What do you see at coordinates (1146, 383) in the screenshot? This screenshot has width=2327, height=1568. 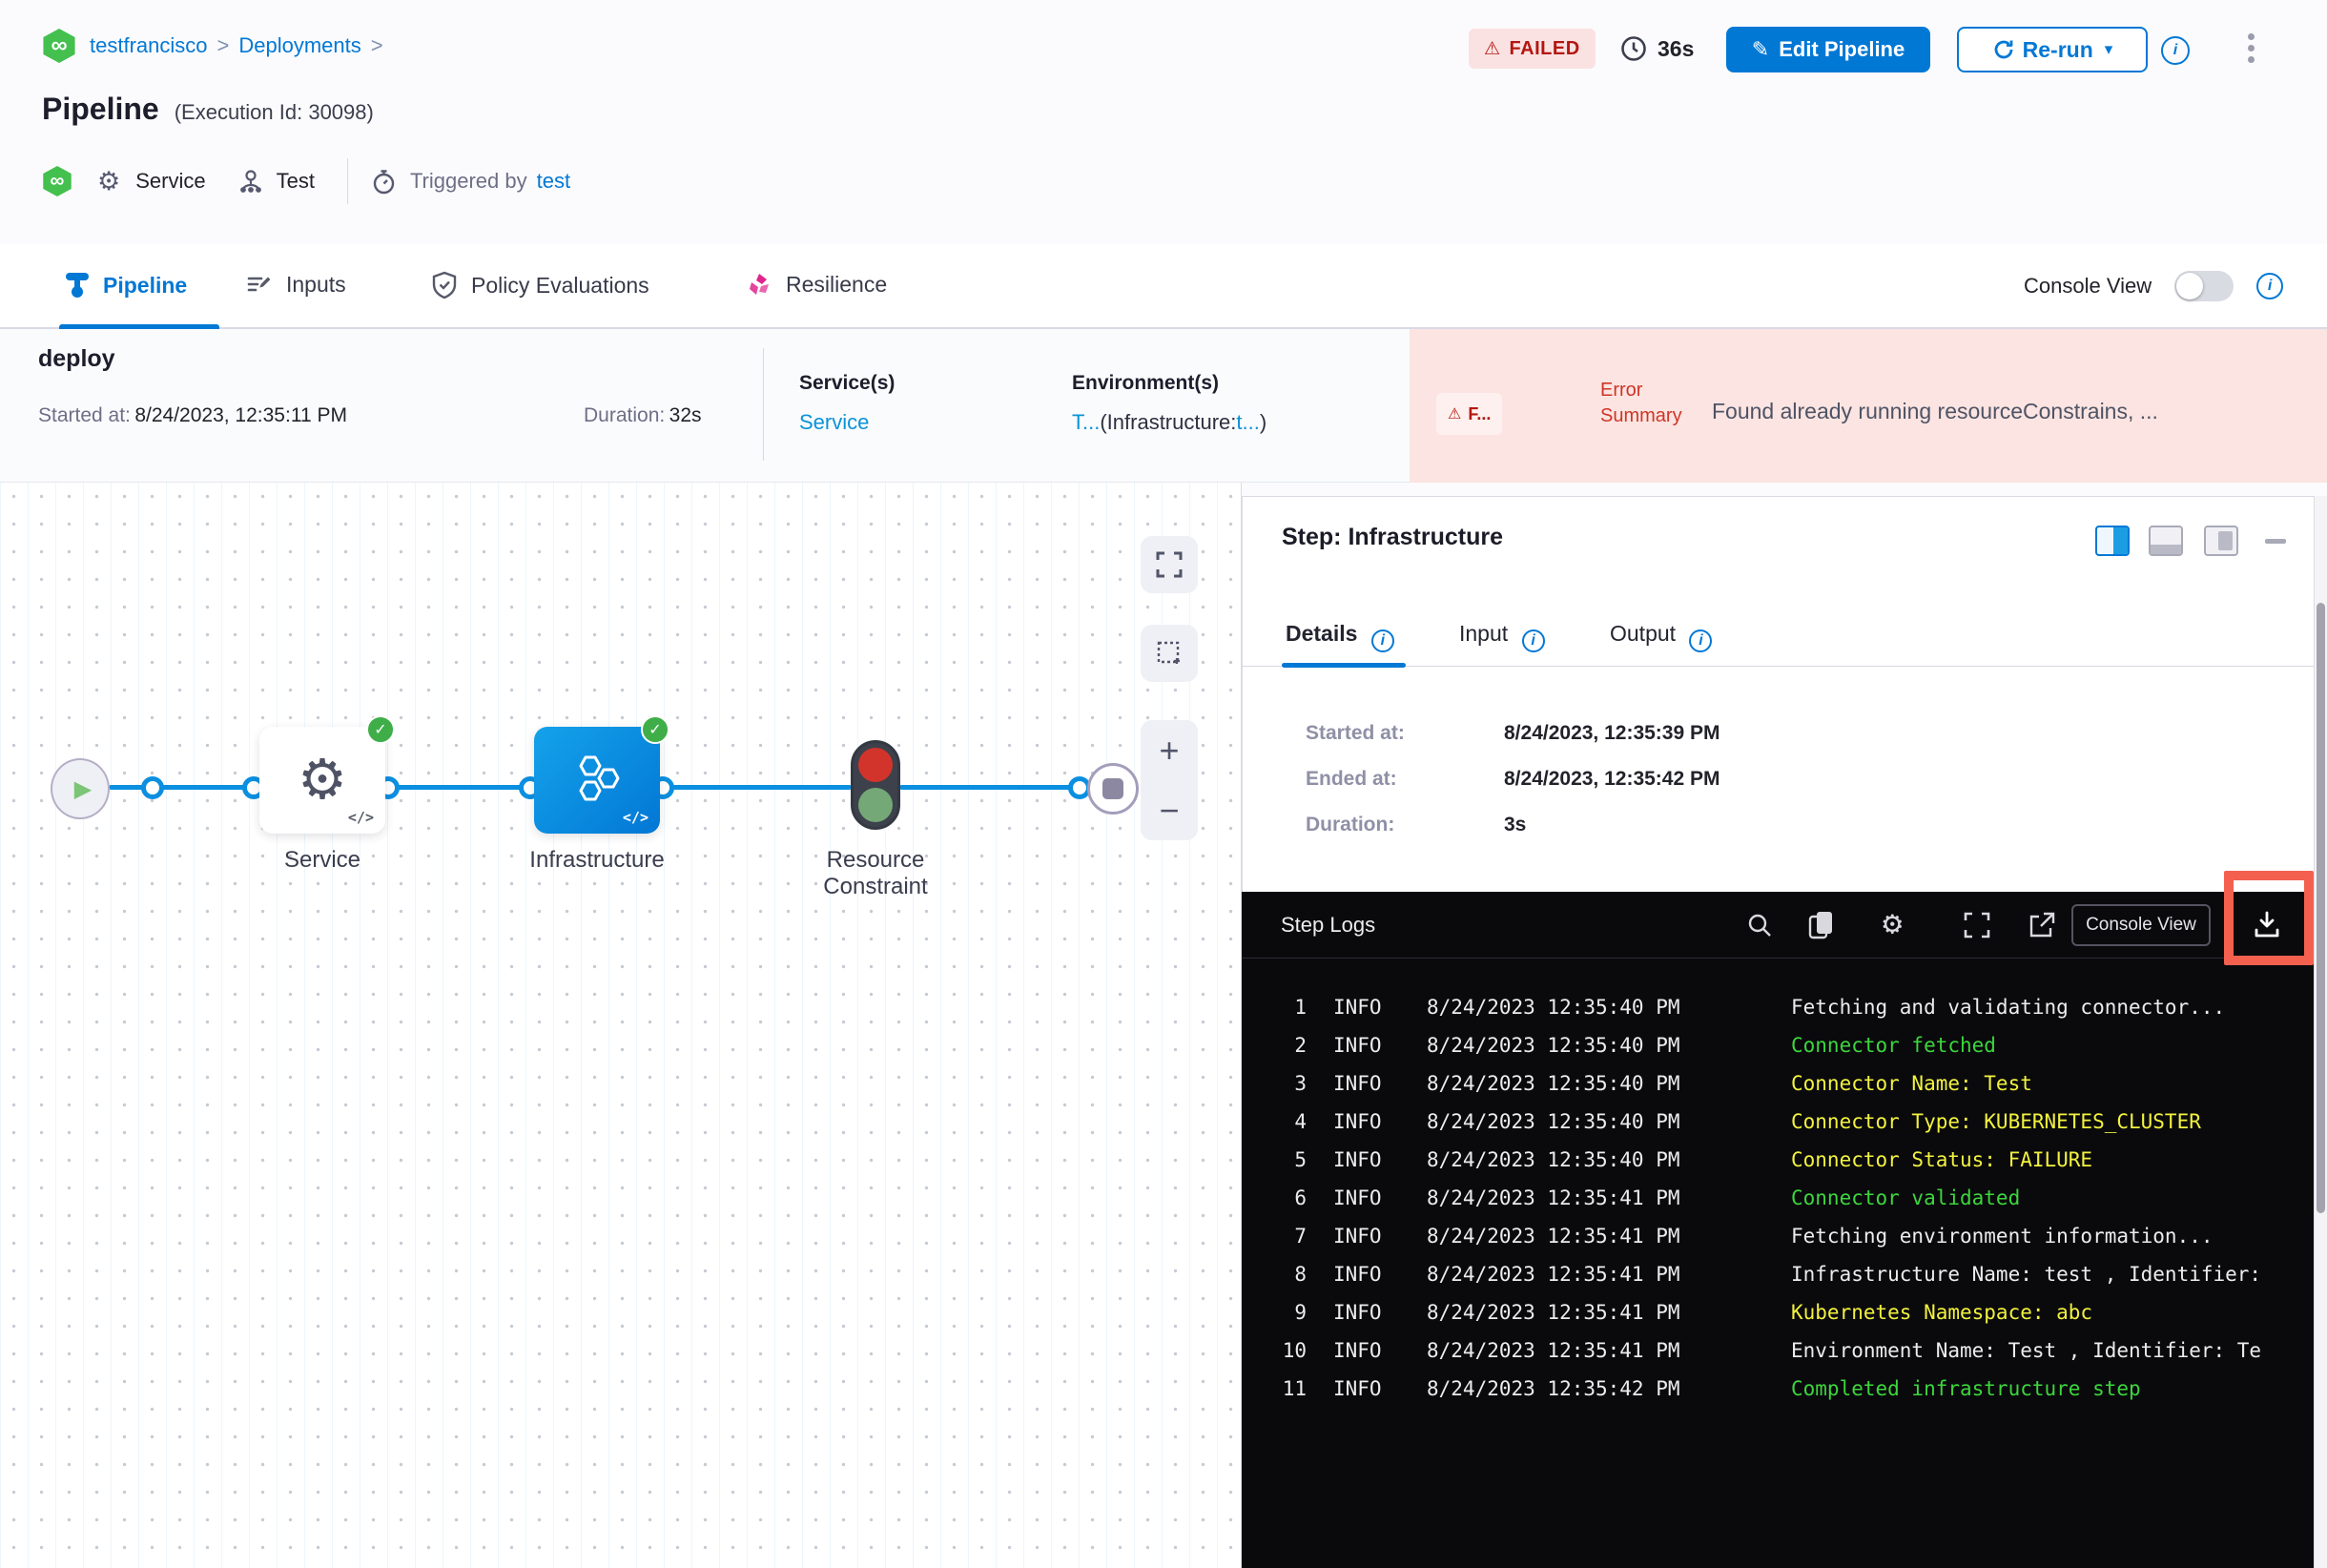 I see `environments-label: Environment(s)` at bounding box center [1146, 383].